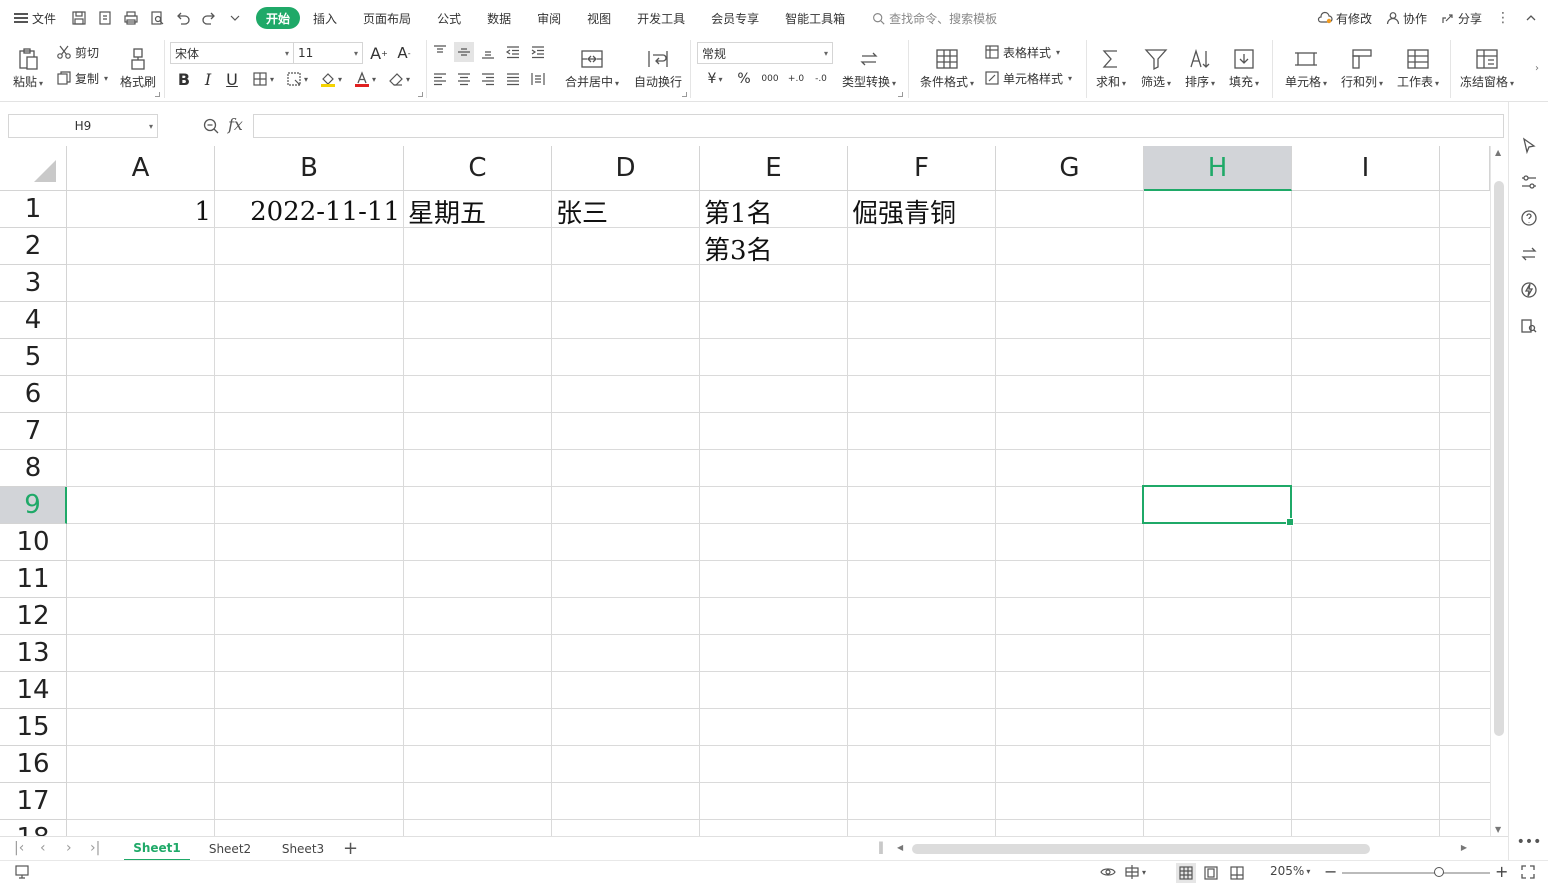 This screenshot has width=1548, height=884. Describe the element at coordinates (309, 168) in the screenshot. I see `column-header-b: B` at that location.